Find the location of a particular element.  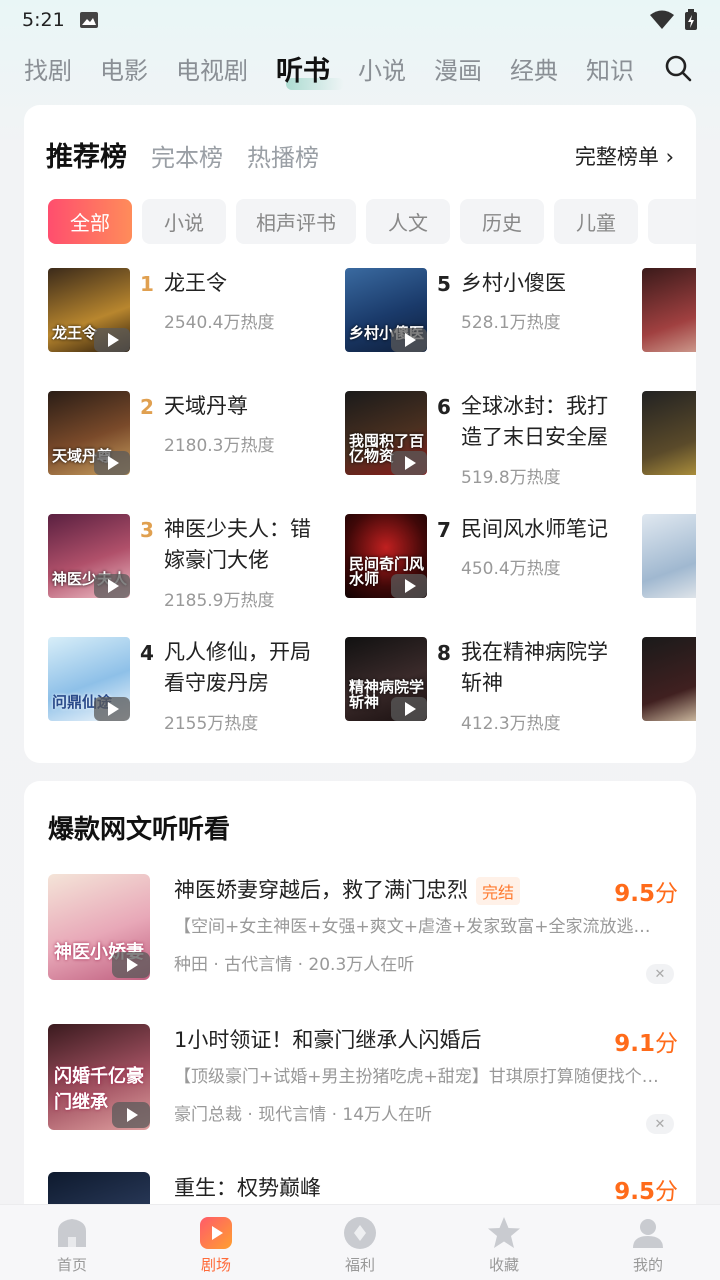

book-heat: 528.1万热度 is located at coordinates (511, 323).